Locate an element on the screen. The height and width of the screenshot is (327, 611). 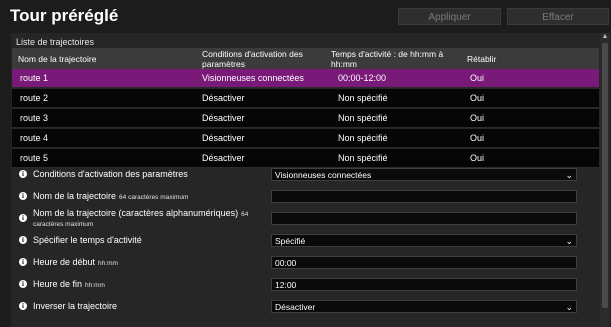
page-title: Tour préréglé is located at coordinates (64, 15).